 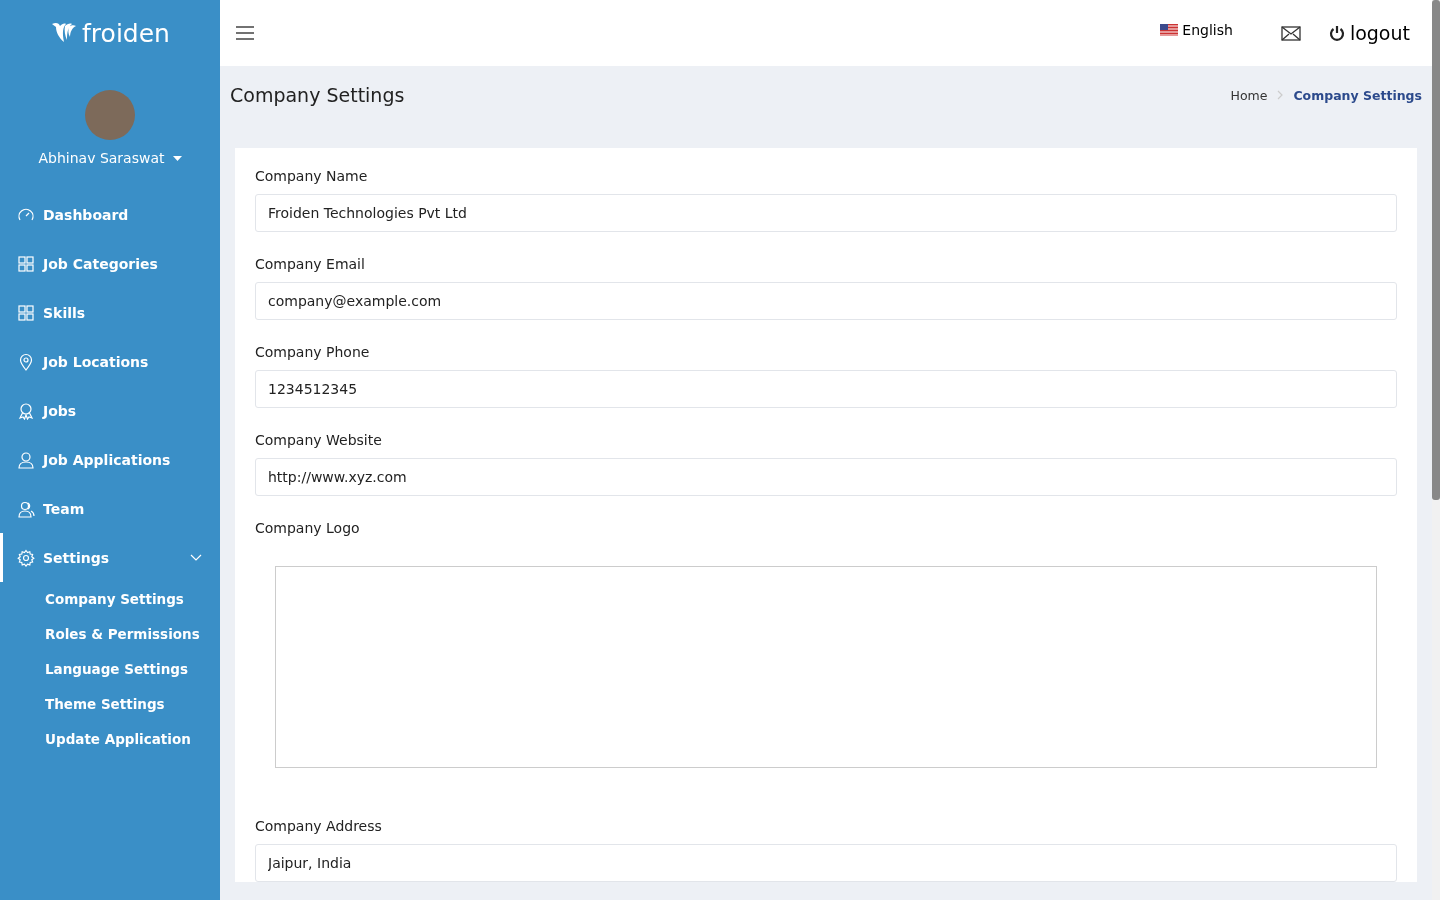 What do you see at coordinates (319, 440) in the screenshot?
I see `field-label: Company Website` at bounding box center [319, 440].